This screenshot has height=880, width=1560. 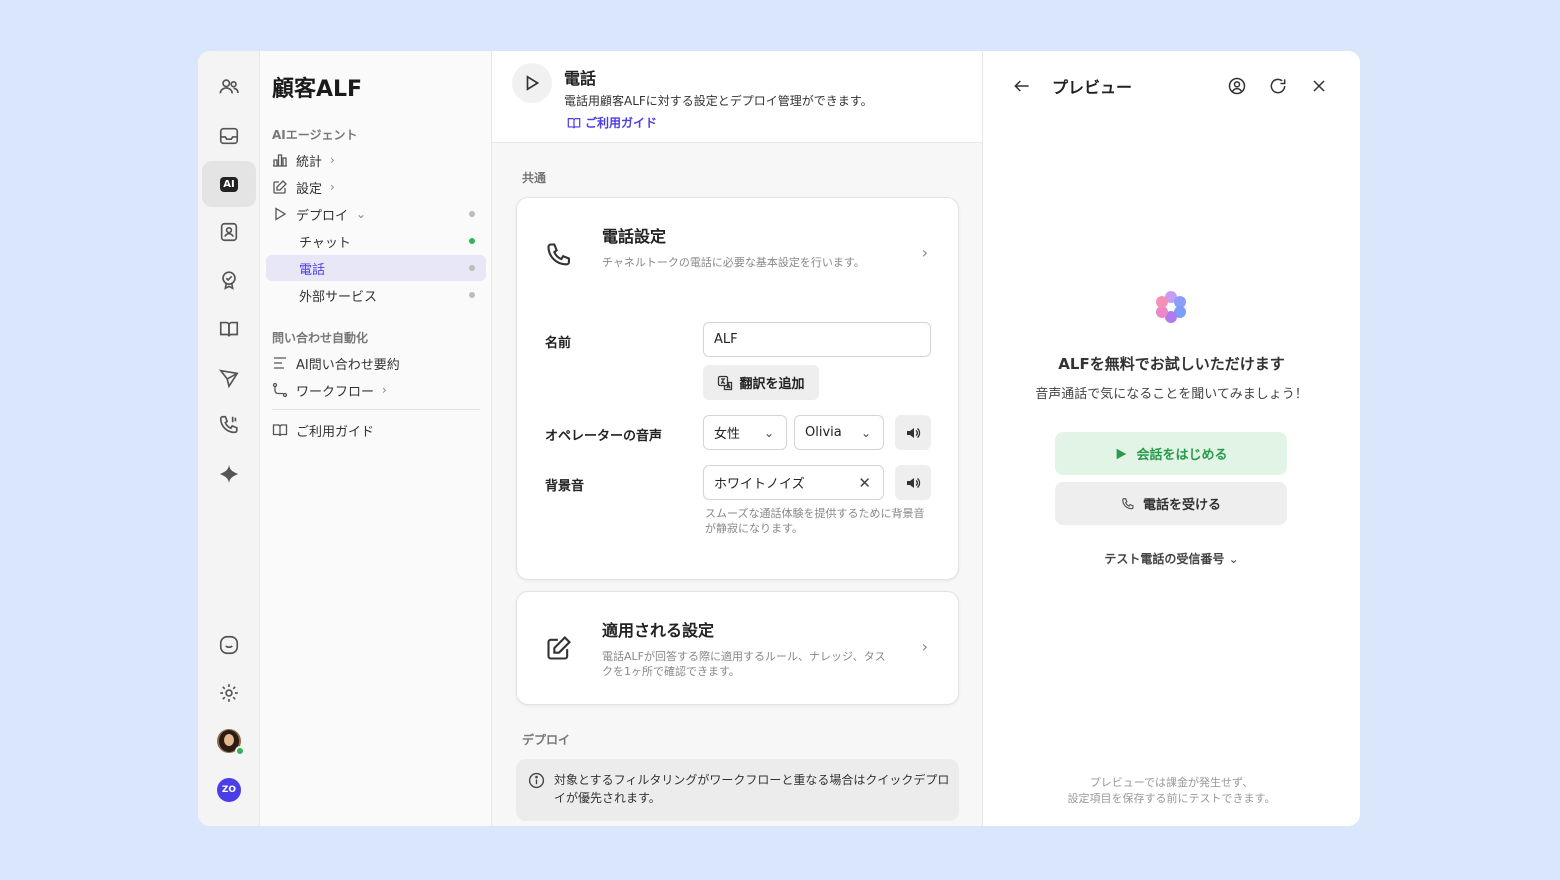 I want to click on bar-chart-icon, so click(x=280, y=160).